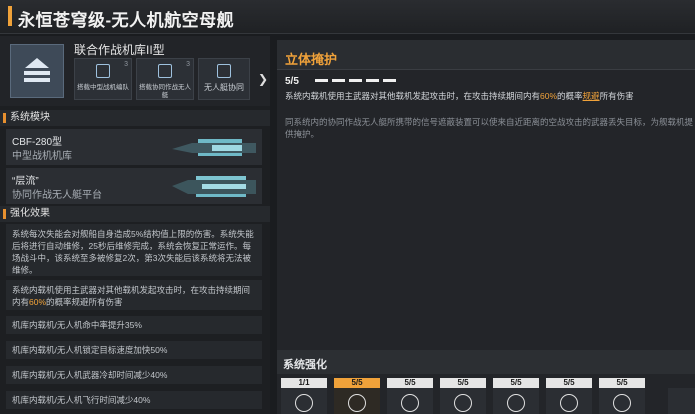 This screenshot has width=695, height=414. I want to click on effect-row: 机库内载机/无人机命中率提升35%, so click(134, 325).